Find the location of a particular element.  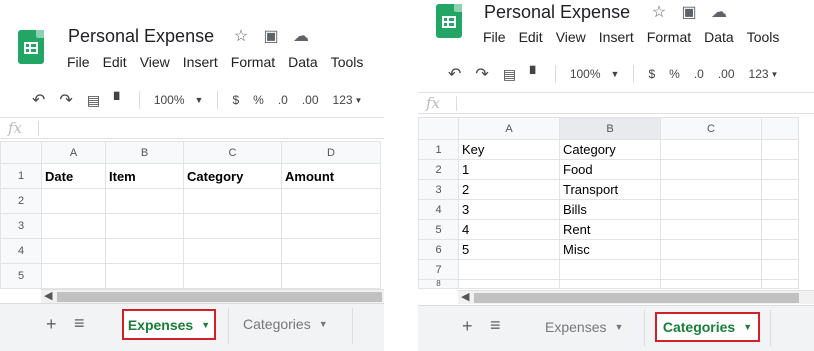

cell: Rent is located at coordinates (610, 229).